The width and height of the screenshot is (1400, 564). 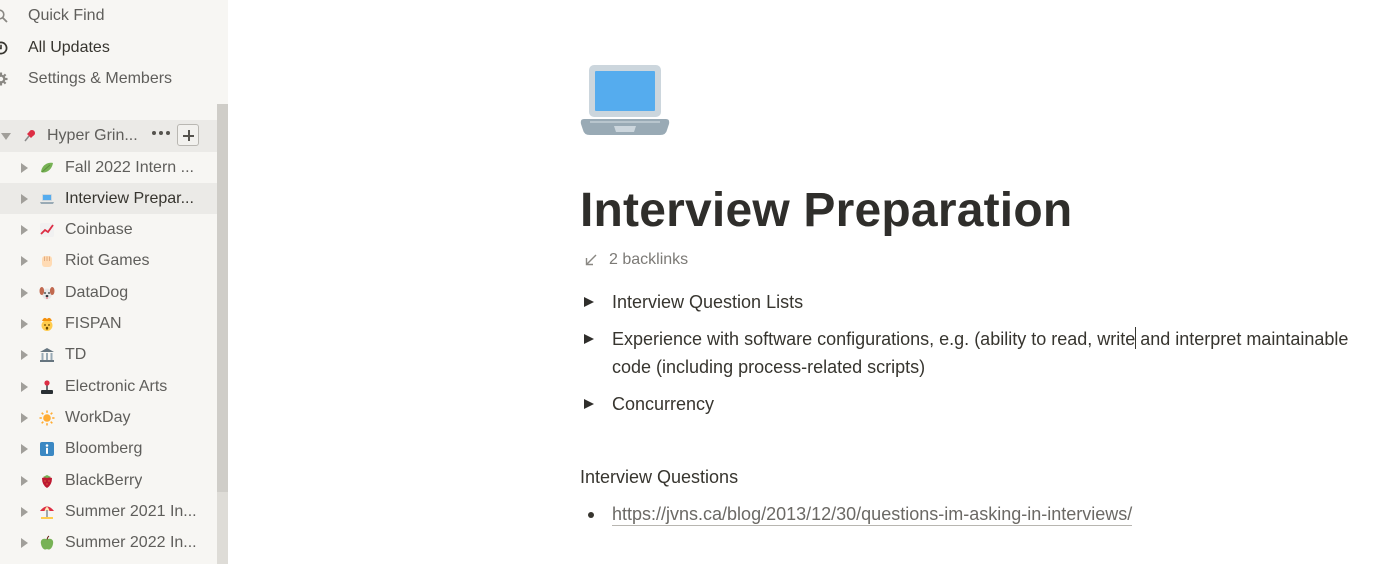 I want to click on sidebar-item-label: Riot Games, so click(x=107, y=260).